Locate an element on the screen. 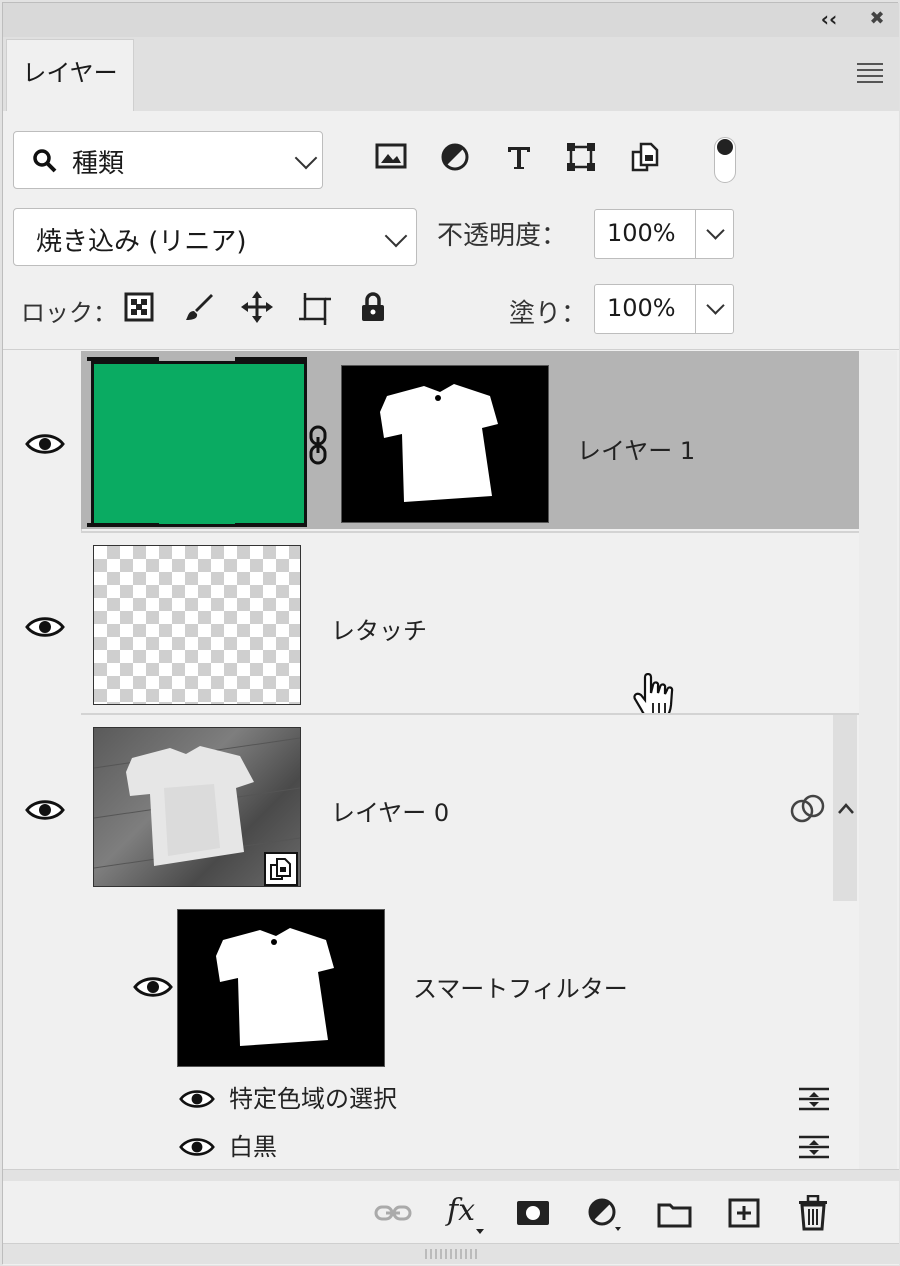 This screenshot has height=1266, width=900. dropdown-caret-icon is located at coordinates (480, 1231).